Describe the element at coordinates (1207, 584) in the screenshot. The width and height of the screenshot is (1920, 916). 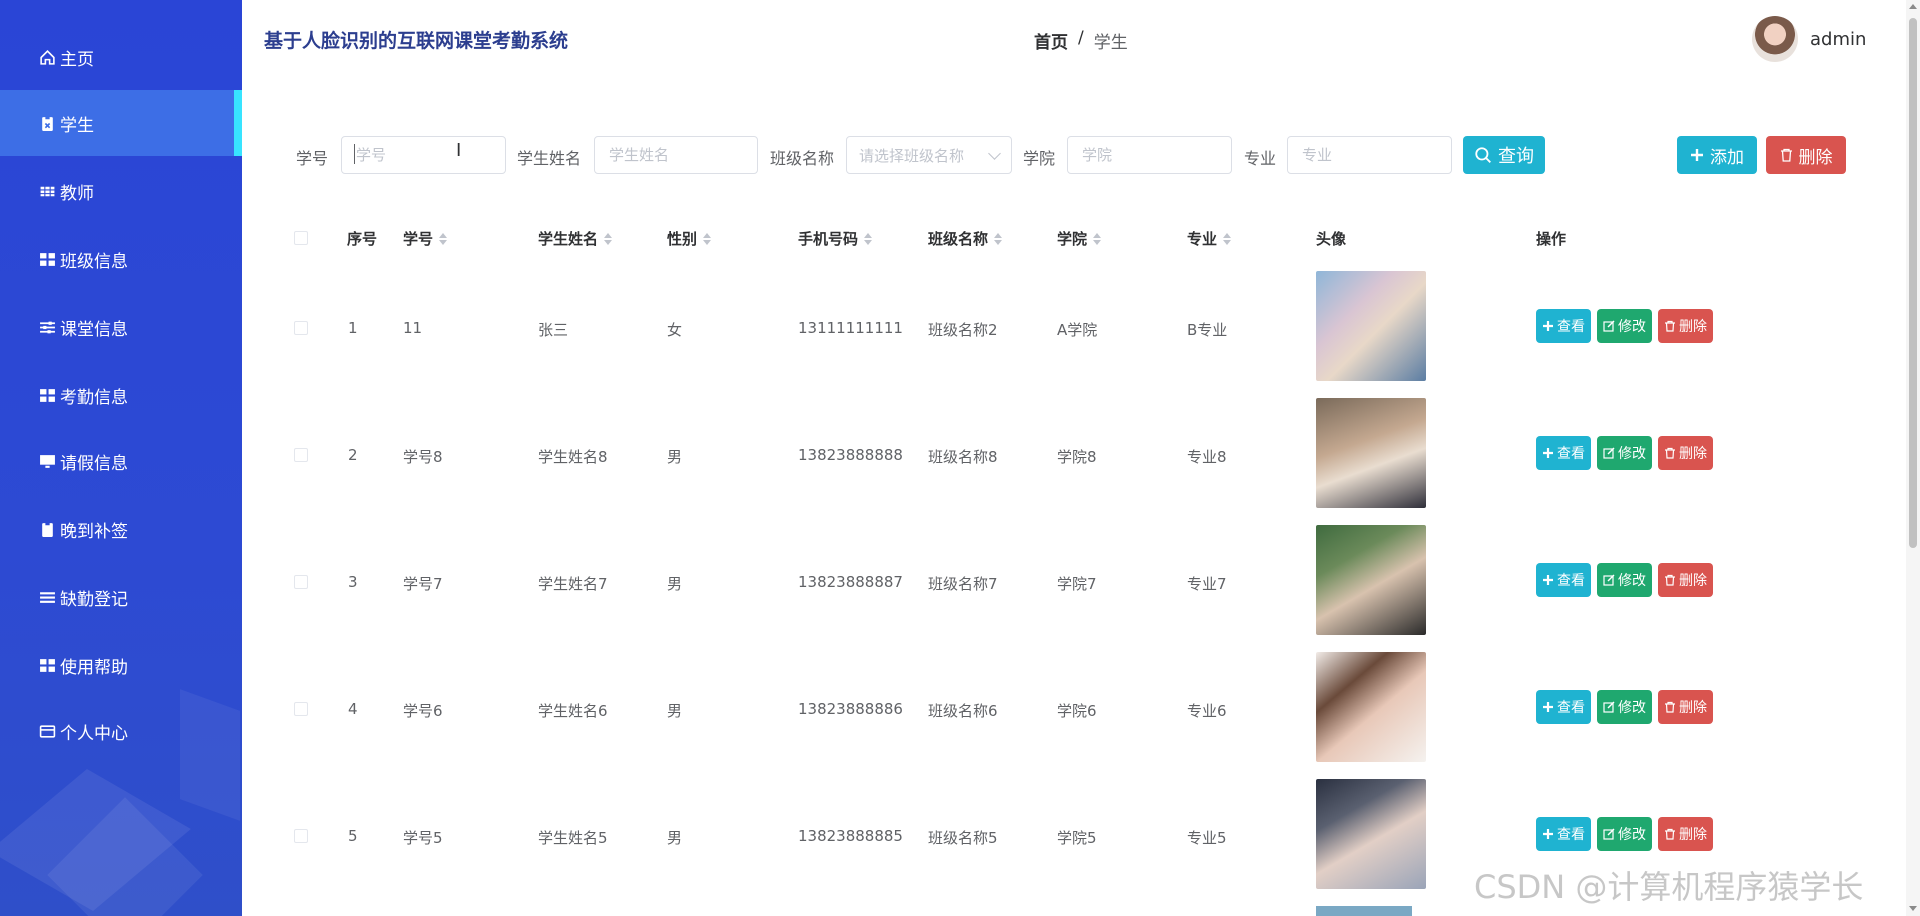
I see `cell-major: 专业7` at that location.